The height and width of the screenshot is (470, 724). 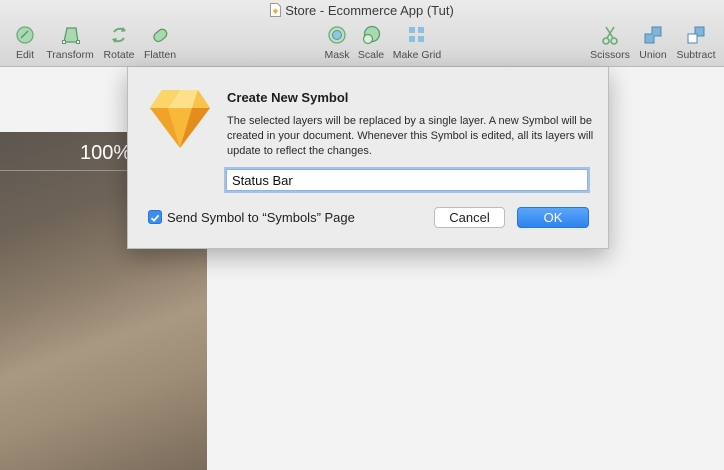 What do you see at coordinates (610, 55) in the screenshot?
I see `scissors-label: Scissors` at bounding box center [610, 55].